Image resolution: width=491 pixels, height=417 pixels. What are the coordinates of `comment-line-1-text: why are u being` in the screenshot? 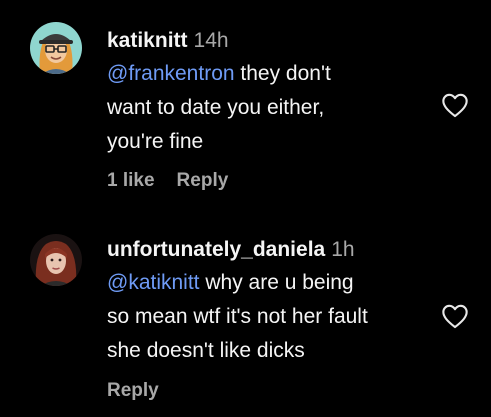 It's located at (276, 282).